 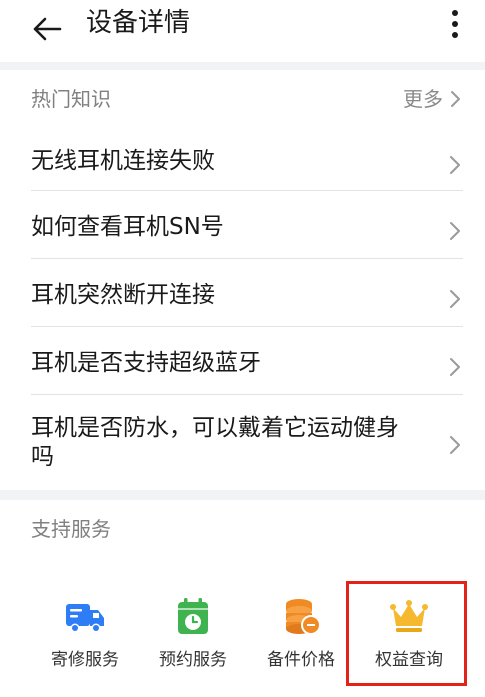 I want to click on section-title: 支持服务, so click(x=71, y=529).